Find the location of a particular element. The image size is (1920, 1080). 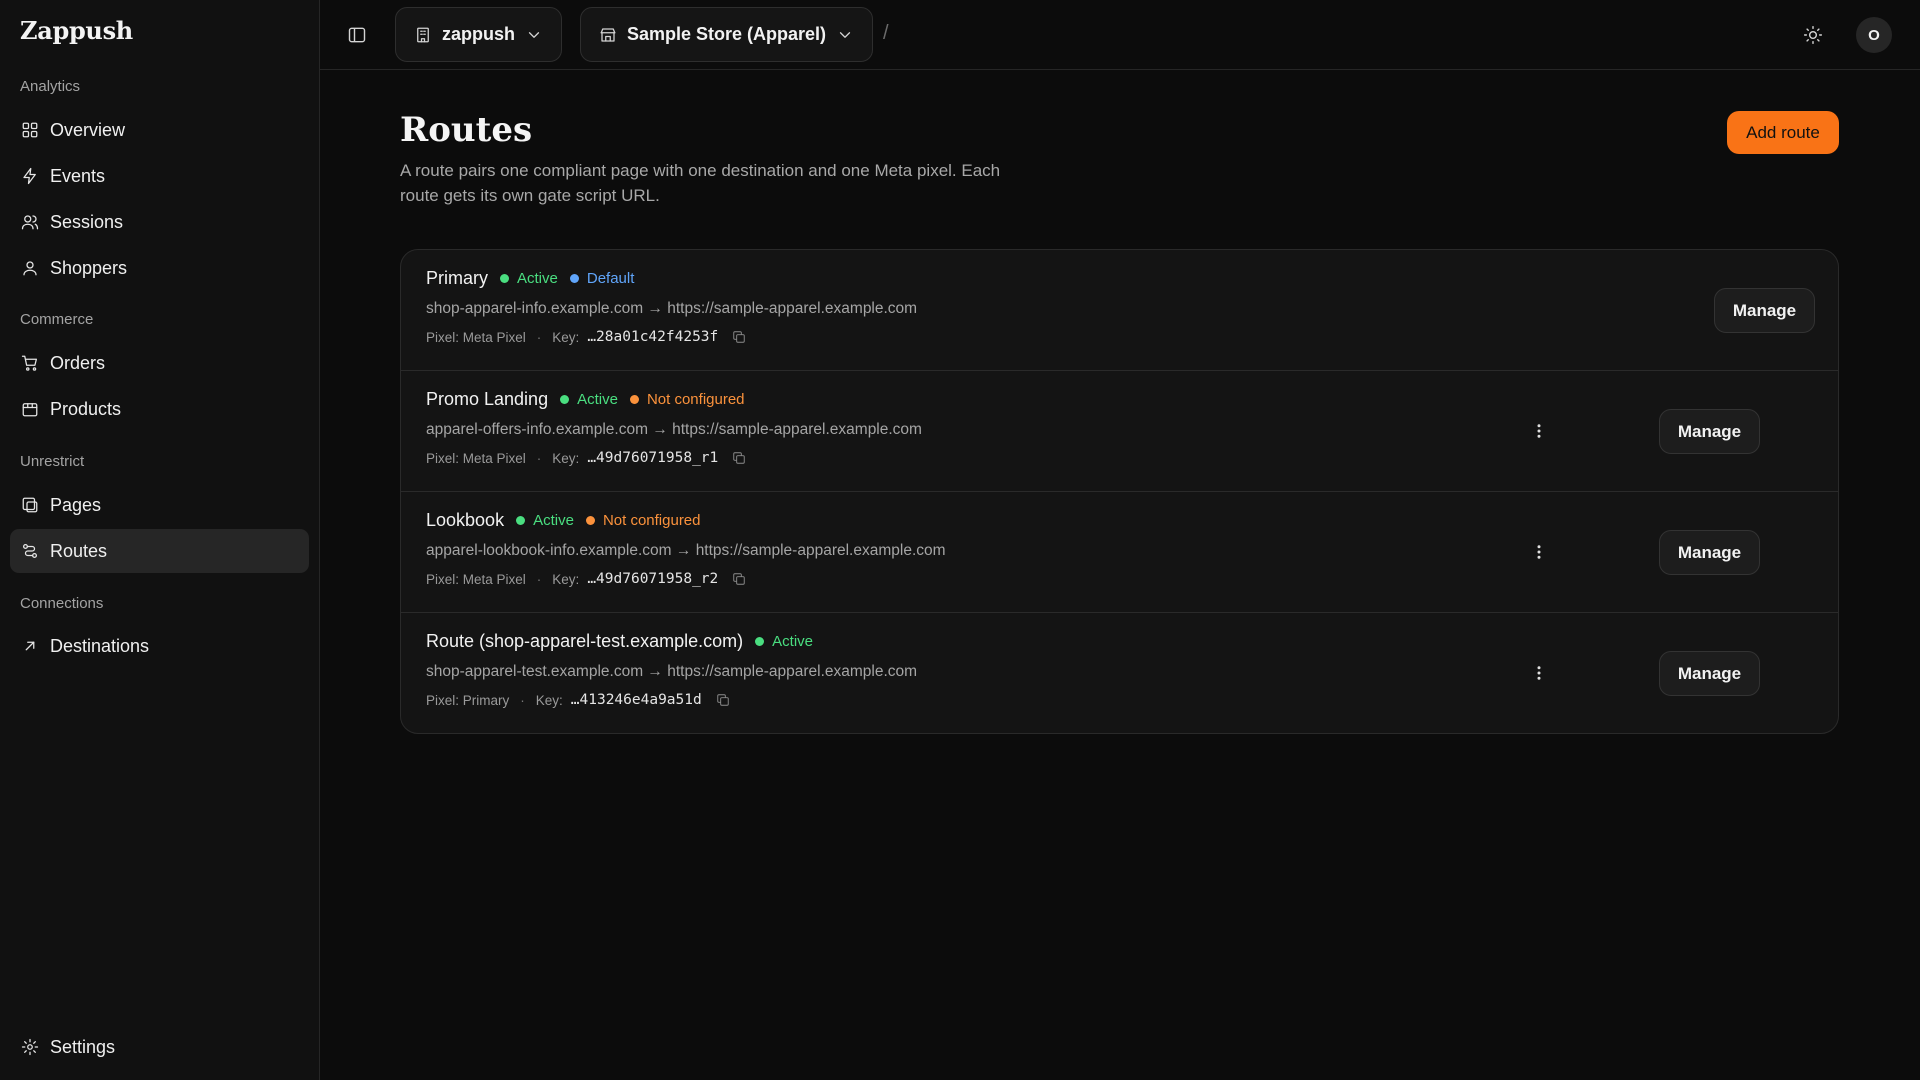

store-name: Sample Store (Apparel) is located at coordinates (727, 34).